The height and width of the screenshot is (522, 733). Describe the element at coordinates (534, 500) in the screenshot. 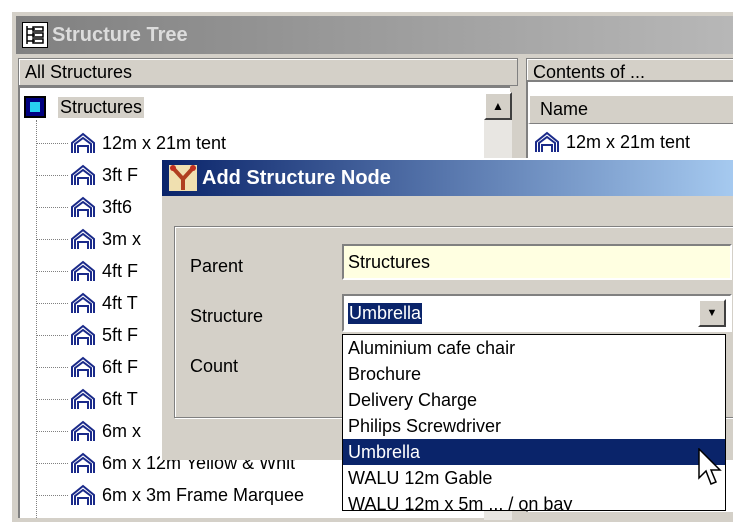

I see `dropdown-option: WALU 12m x 5m ... / on bay` at that location.